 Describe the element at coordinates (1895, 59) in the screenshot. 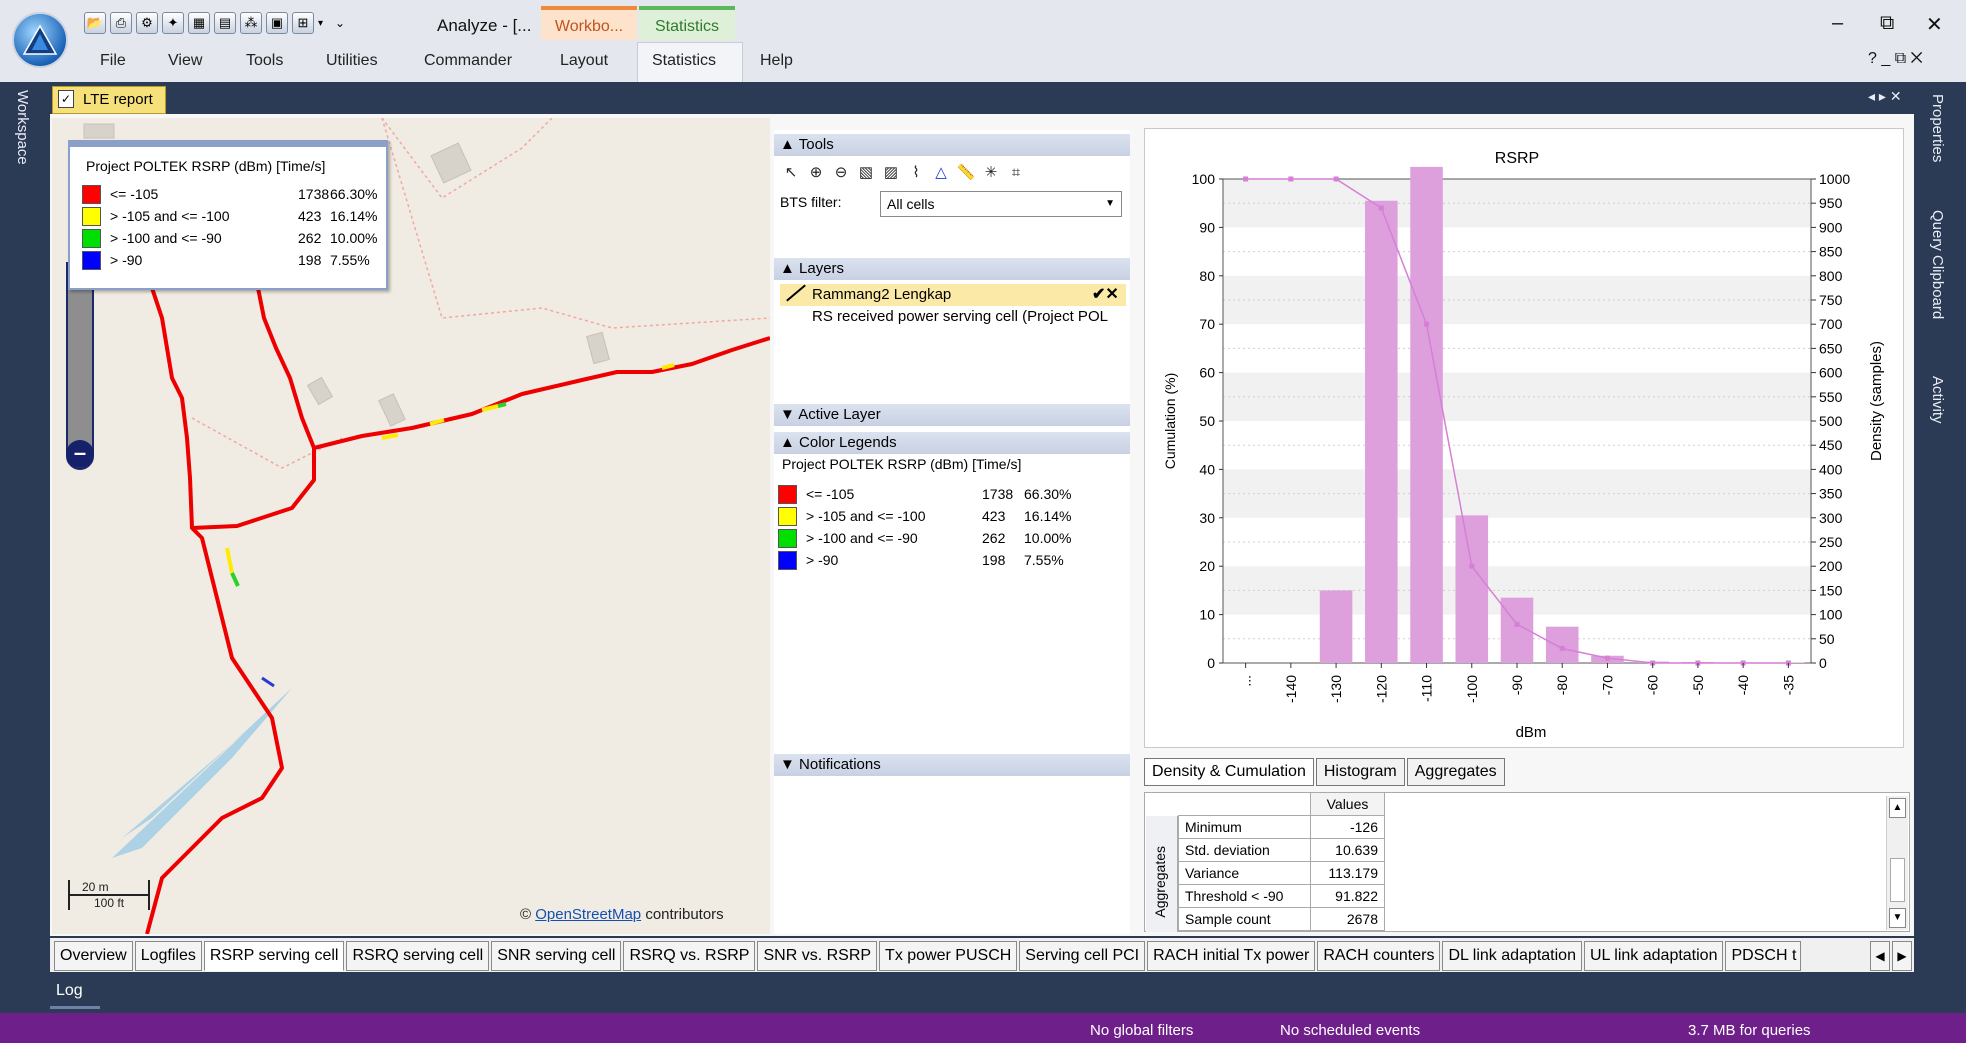

I see `mdi-controls: ? _ ⧉ ✕` at that location.